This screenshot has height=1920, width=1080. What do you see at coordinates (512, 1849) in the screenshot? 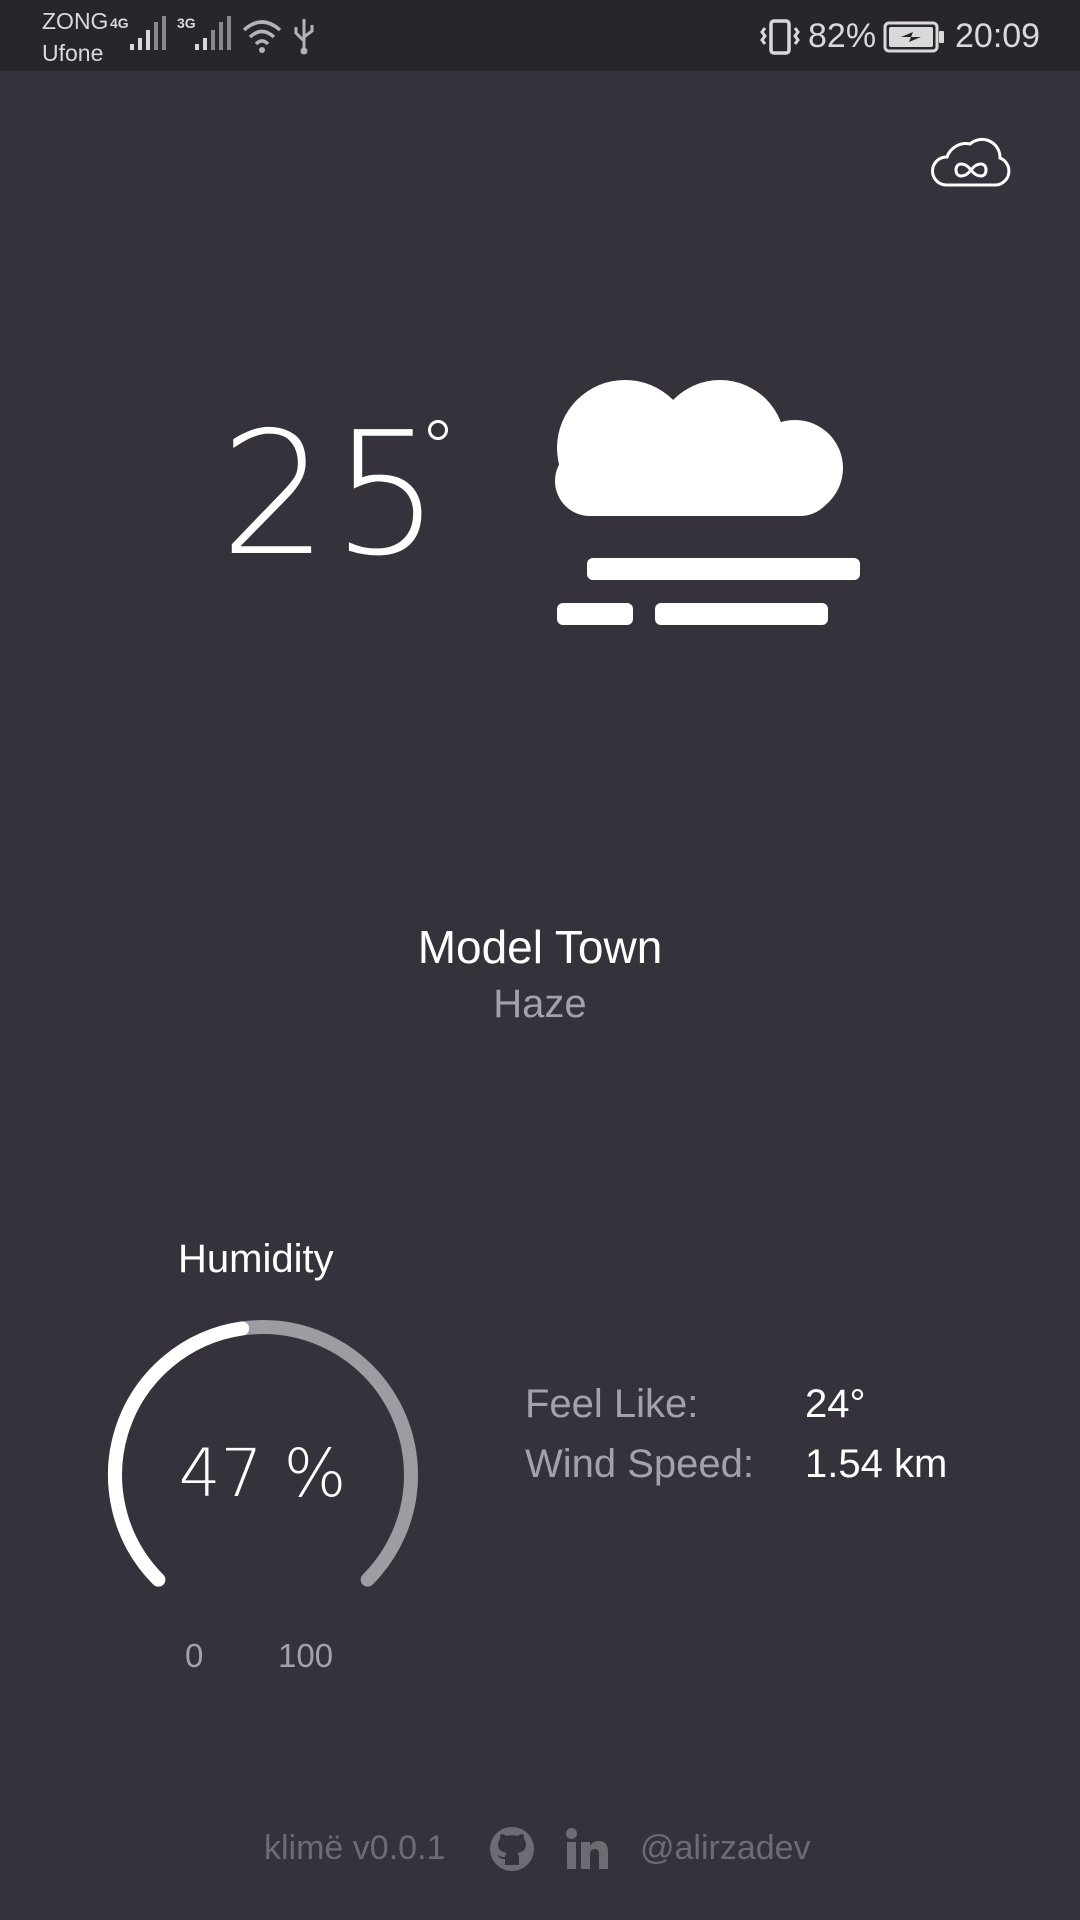
I see `github-icon` at bounding box center [512, 1849].